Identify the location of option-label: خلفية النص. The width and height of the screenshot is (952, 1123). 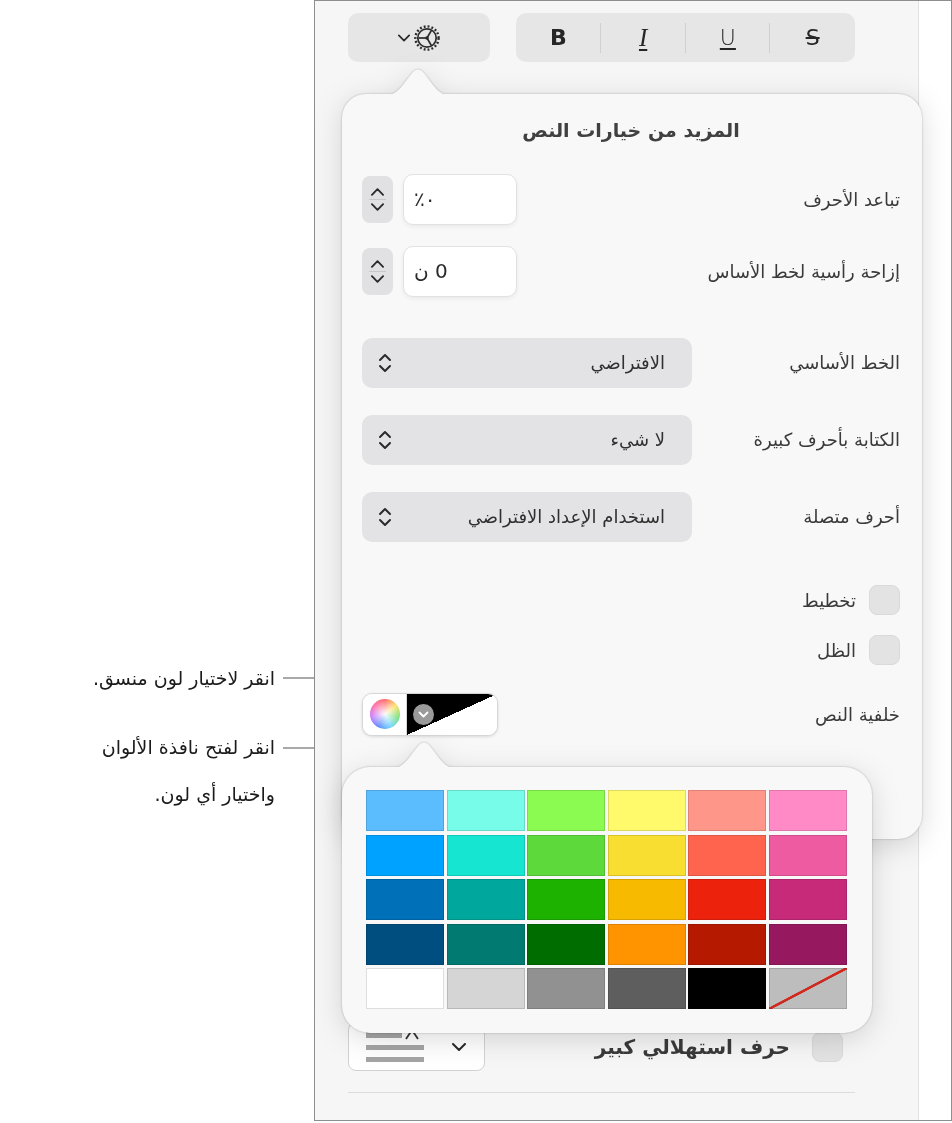
(857, 714).